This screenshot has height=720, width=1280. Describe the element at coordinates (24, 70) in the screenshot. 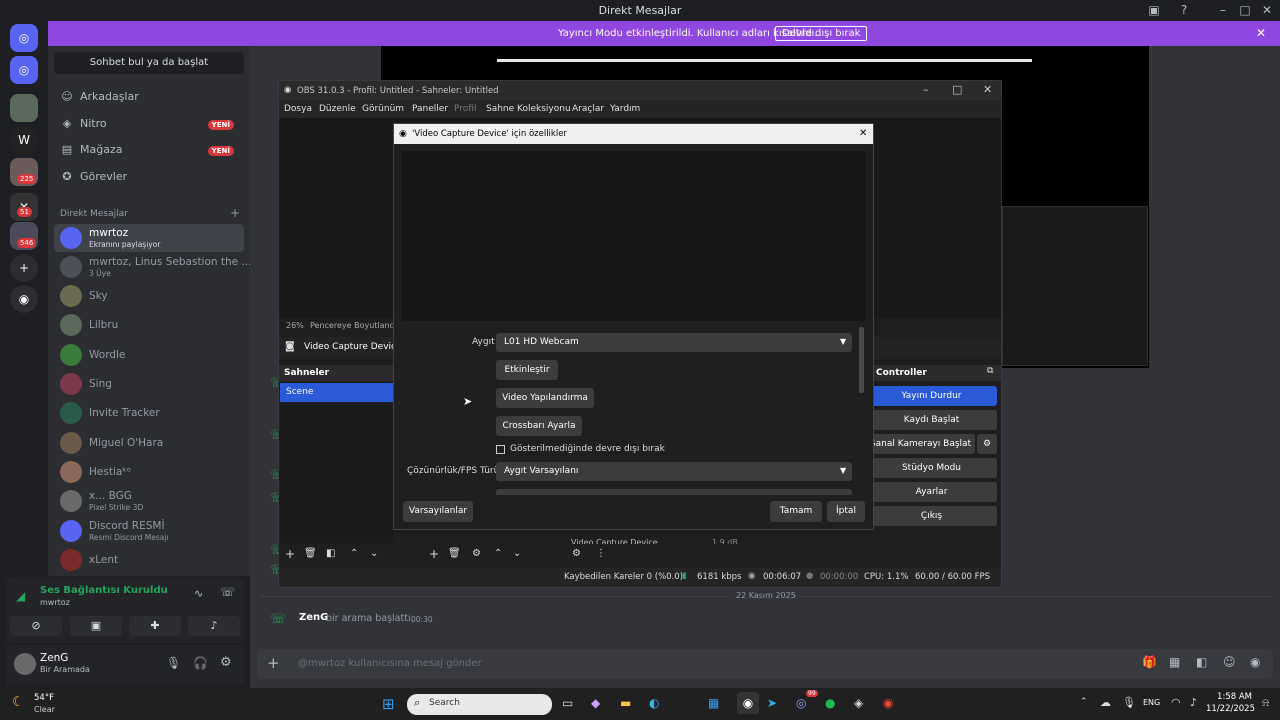

I see `discord-server-icon: ◎` at that location.